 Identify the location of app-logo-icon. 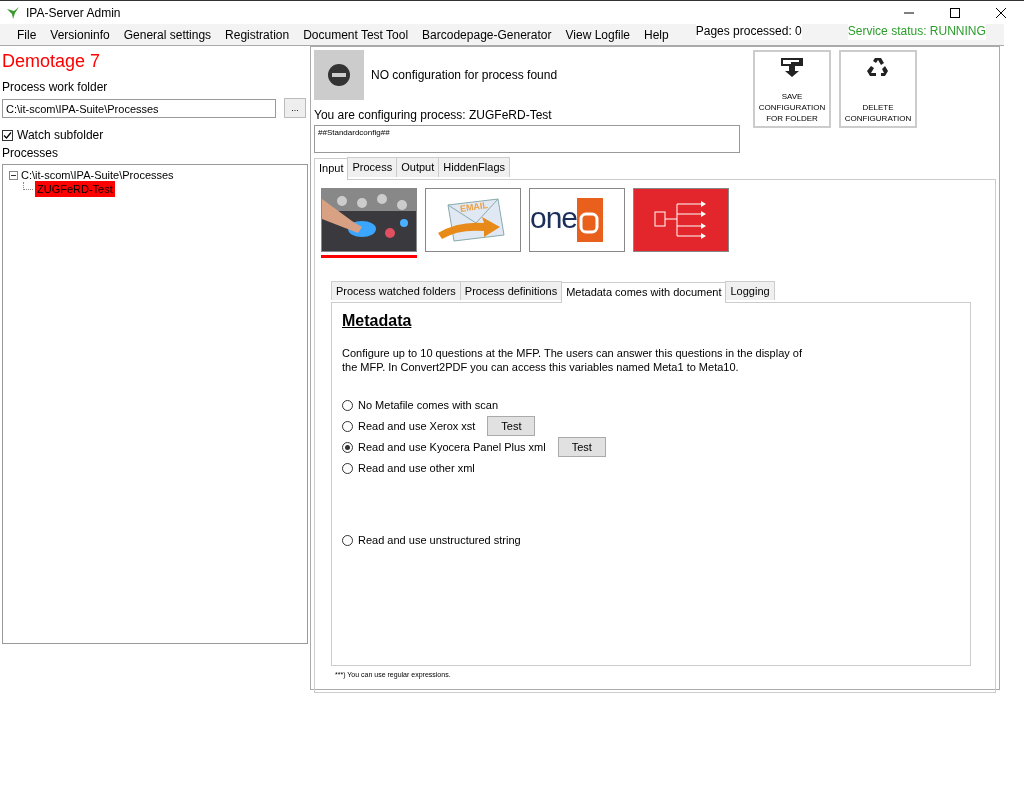
(13, 12).